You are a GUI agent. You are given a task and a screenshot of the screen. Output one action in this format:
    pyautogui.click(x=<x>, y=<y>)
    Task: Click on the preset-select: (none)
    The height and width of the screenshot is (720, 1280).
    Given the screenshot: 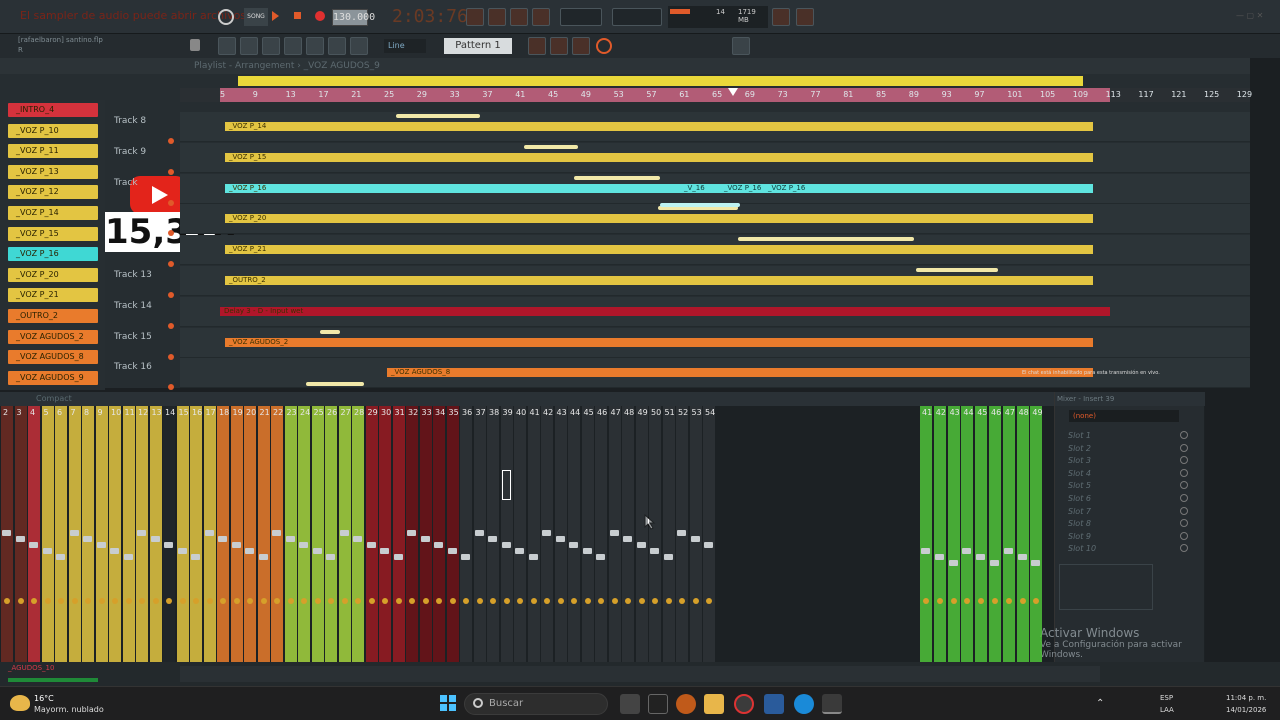 What is the action you would take?
    pyautogui.click(x=1124, y=416)
    